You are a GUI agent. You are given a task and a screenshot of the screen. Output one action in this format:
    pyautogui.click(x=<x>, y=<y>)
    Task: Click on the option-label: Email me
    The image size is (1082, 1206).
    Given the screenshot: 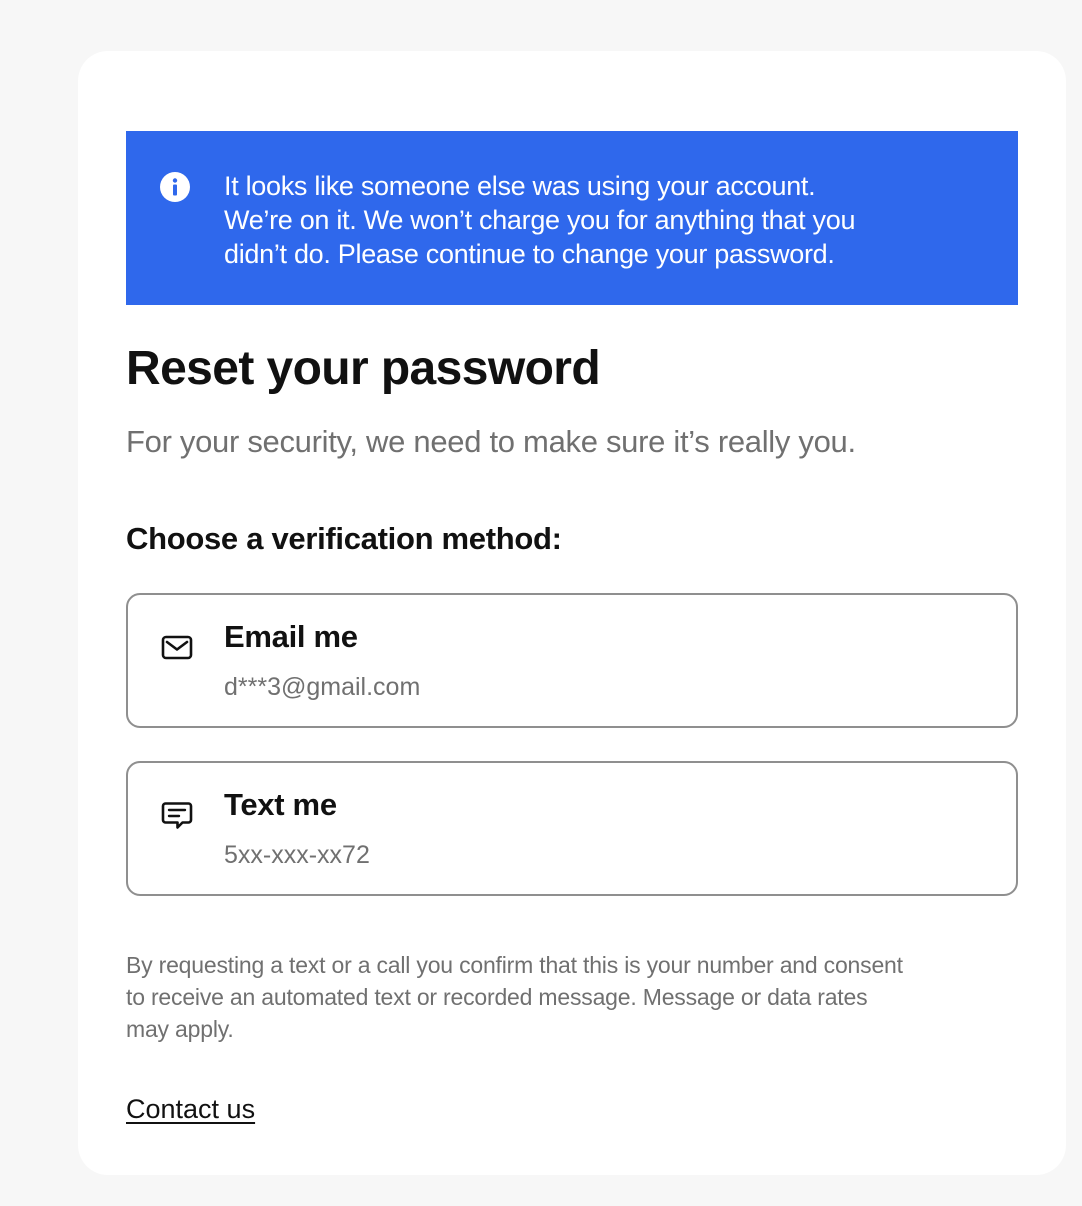 What is the action you would take?
    pyautogui.click(x=291, y=636)
    